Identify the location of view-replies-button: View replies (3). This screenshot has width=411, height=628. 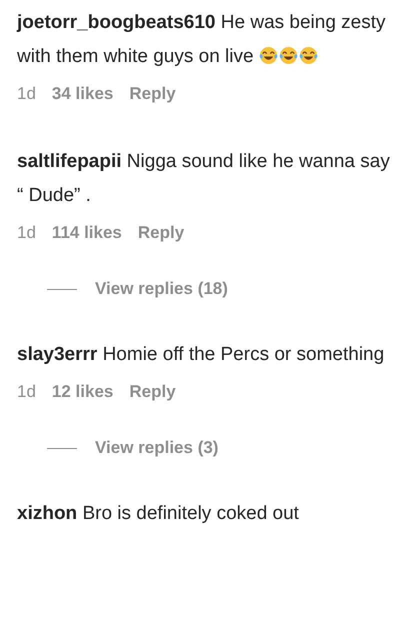
(156, 448).